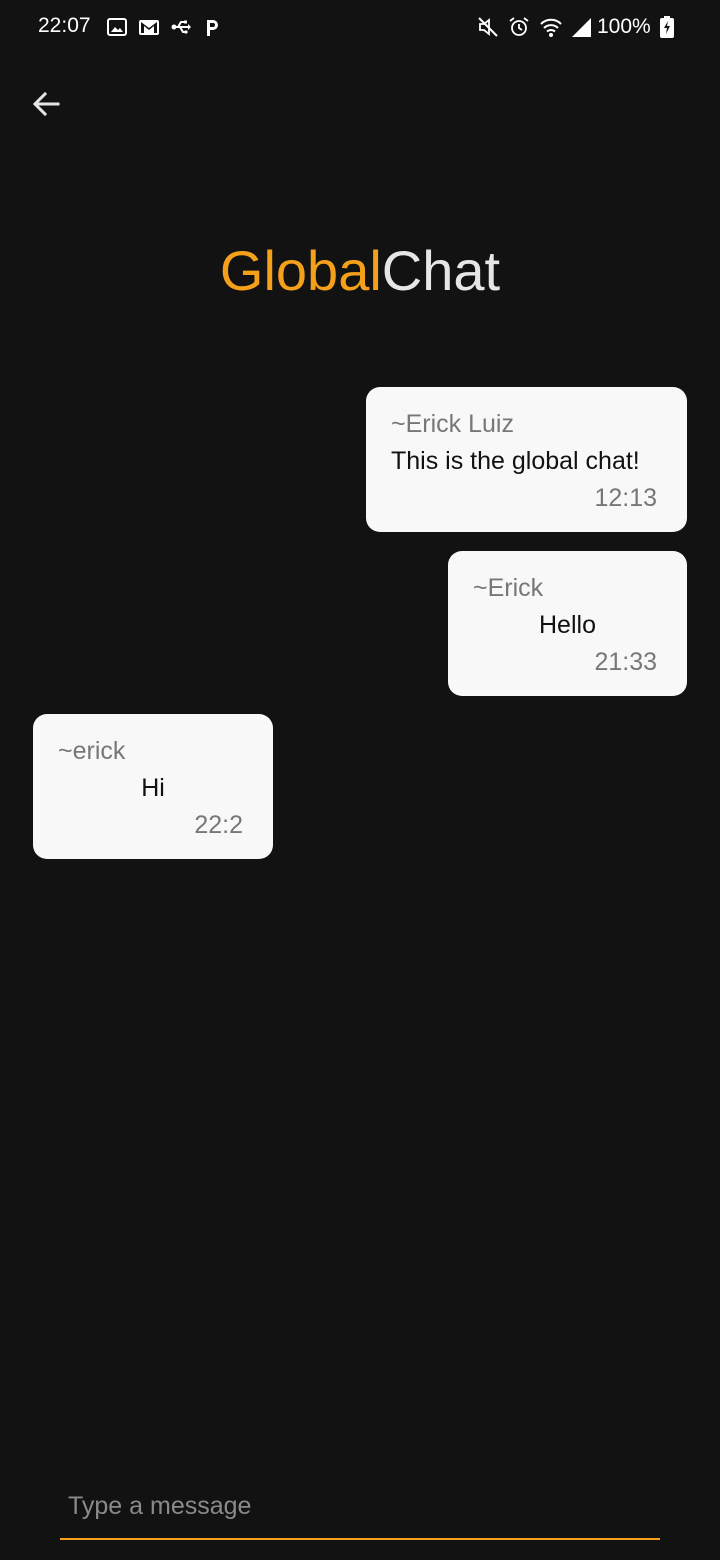 Image resolution: width=720 pixels, height=1560 pixels. What do you see at coordinates (117, 27) in the screenshot?
I see `image-icon` at bounding box center [117, 27].